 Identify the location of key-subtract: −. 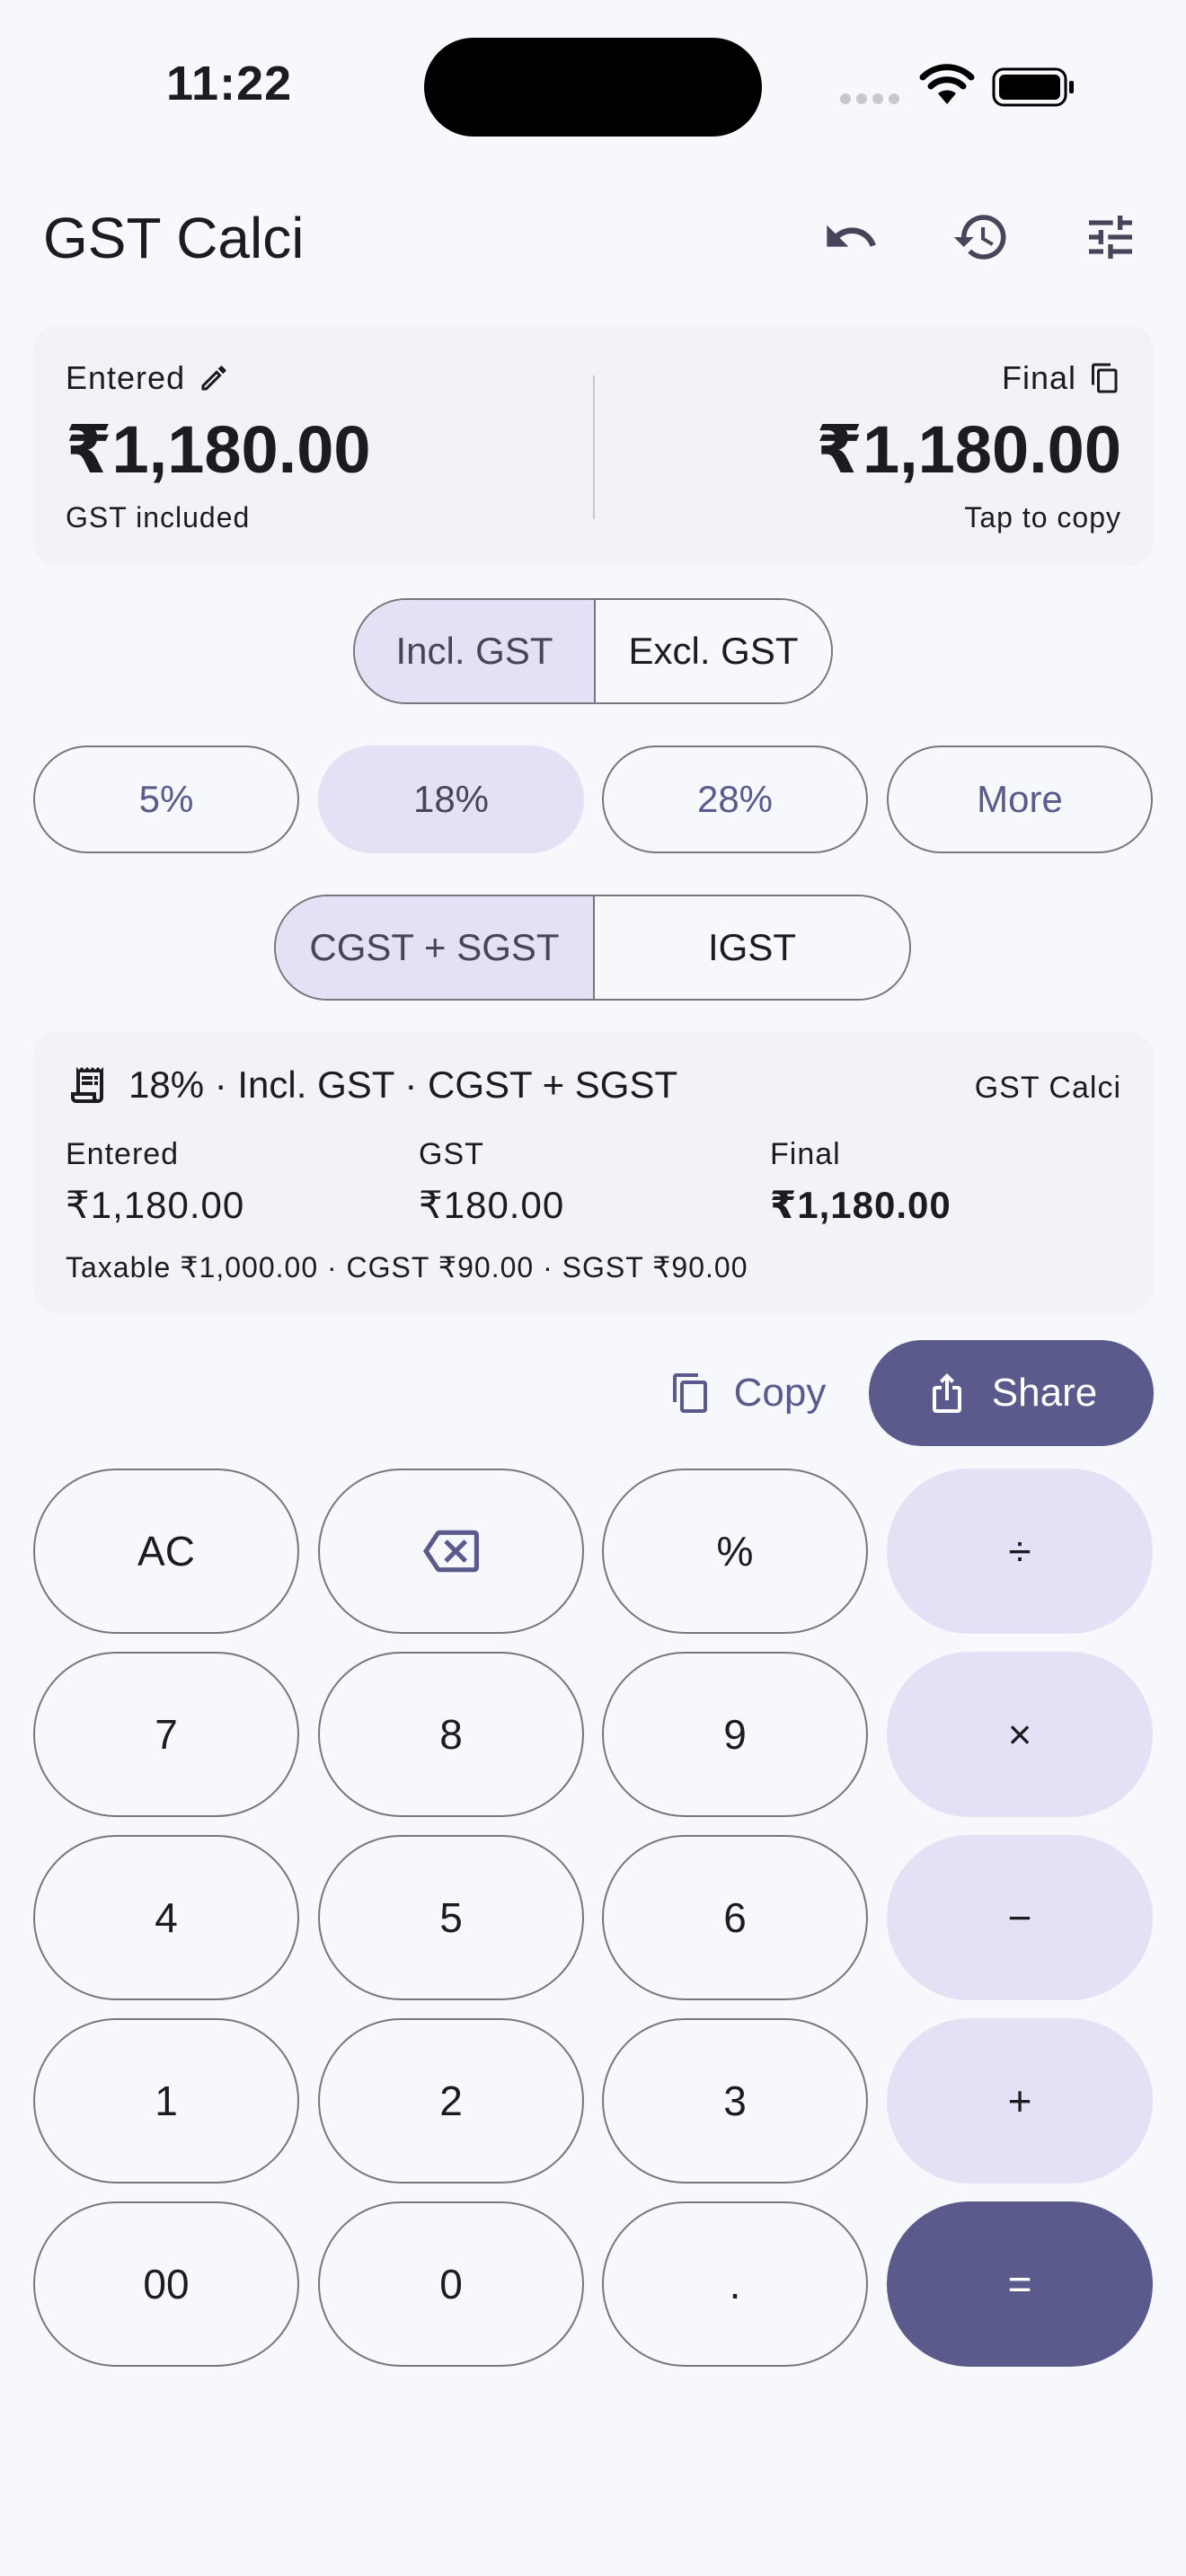
(1020, 1917).